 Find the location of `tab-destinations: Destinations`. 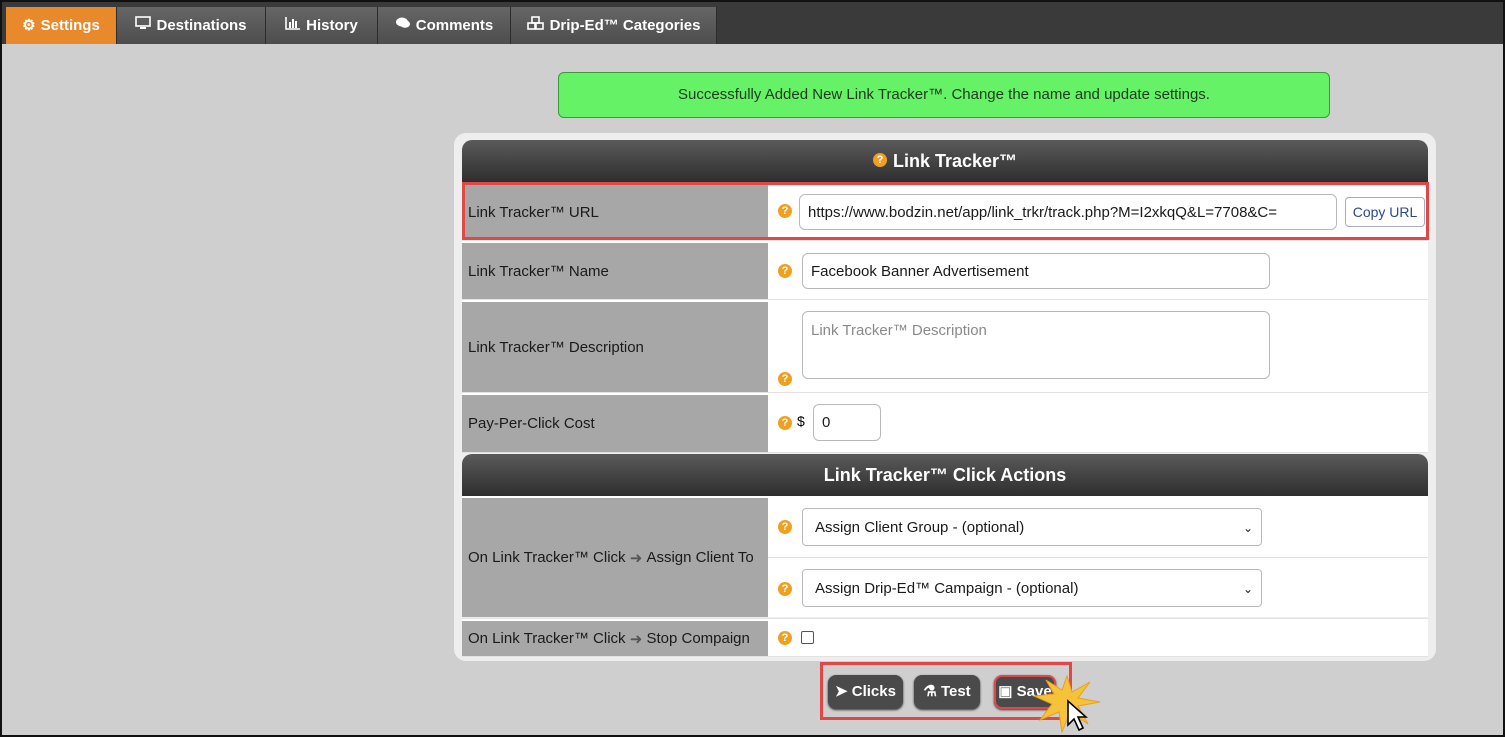

tab-destinations: Destinations is located at coordinates (191, 25).